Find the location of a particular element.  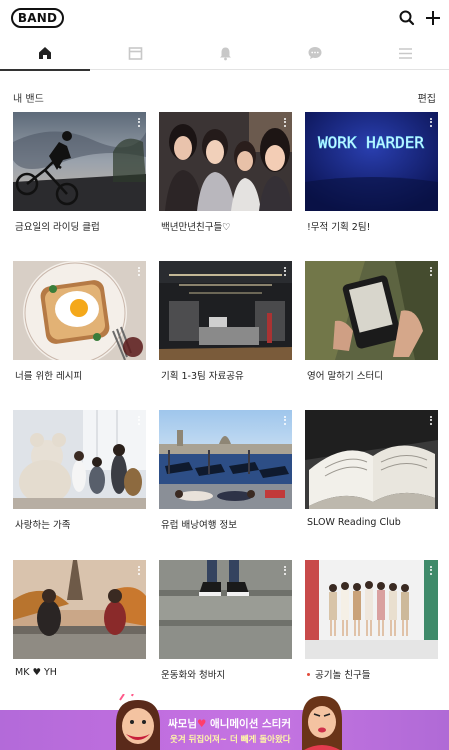

band-card: 운동화와 청바지 is located at coordinates (225, 624).